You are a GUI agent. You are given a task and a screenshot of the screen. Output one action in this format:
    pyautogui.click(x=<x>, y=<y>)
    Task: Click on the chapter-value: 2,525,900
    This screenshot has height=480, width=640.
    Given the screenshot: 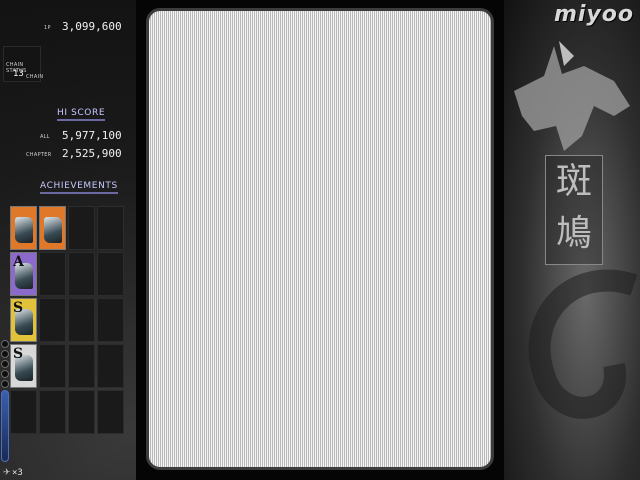 What is the action you would take?
    pyautogui.click(x=92, y=153)
    